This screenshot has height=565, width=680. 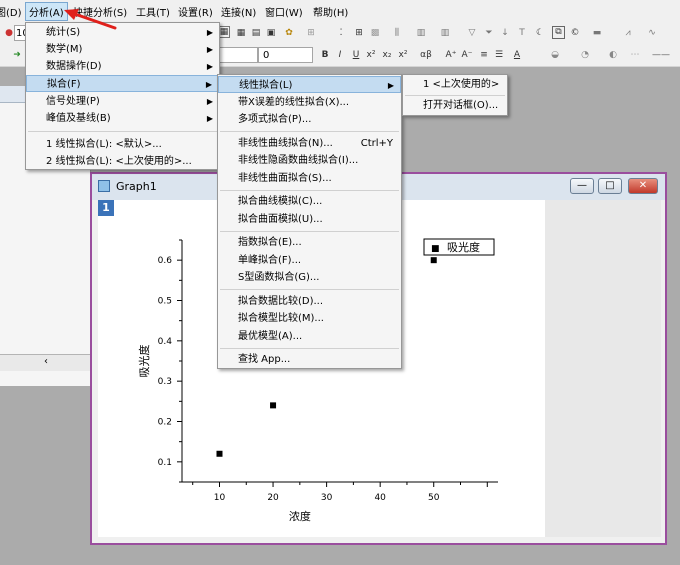 I want to click on filter-icon: ▽, so click(x=472, y=33).